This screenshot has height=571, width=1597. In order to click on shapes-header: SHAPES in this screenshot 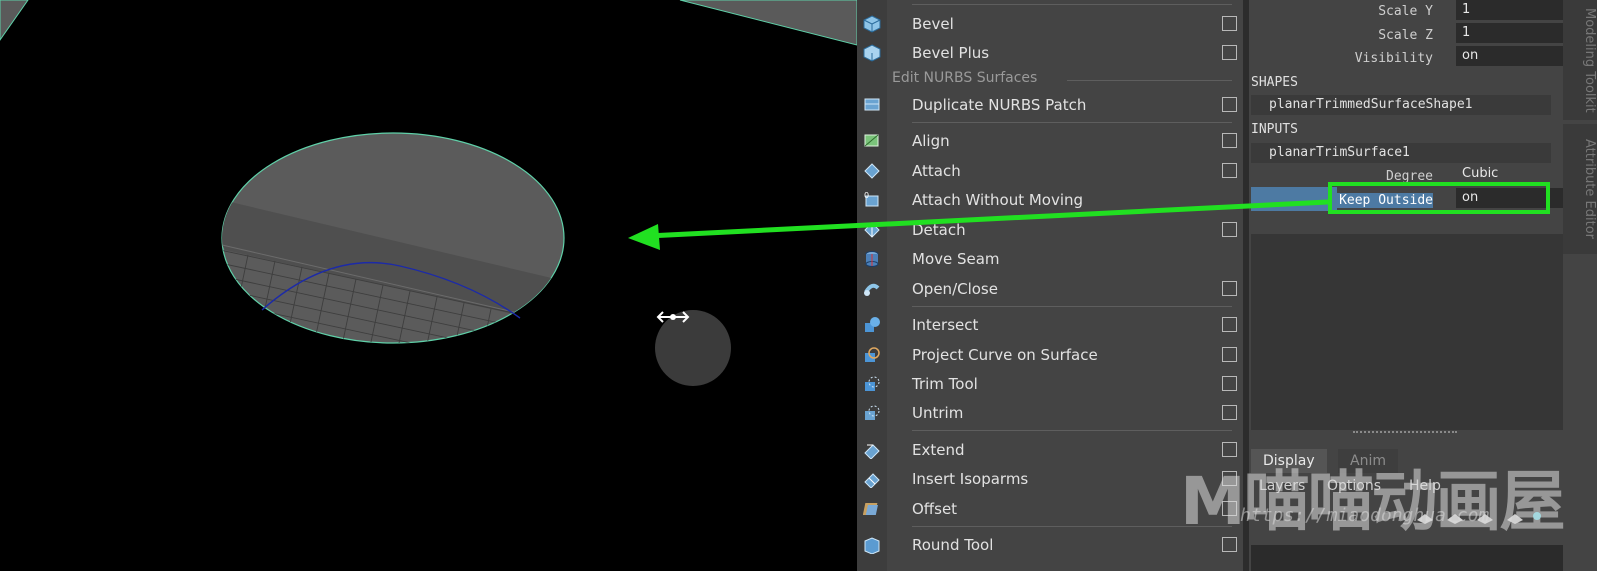, I will do `click(1274, 82)`.